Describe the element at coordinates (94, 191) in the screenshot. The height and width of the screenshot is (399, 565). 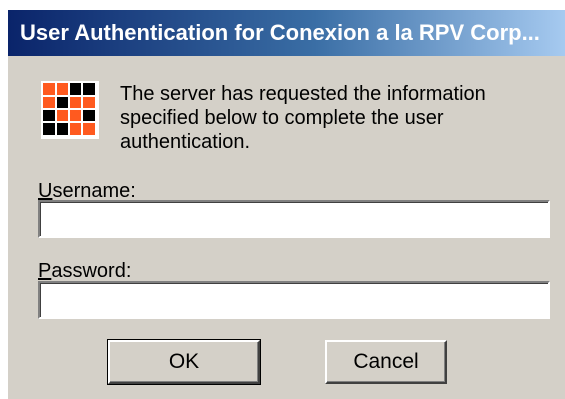
I see `username-label-text: sername:` at that location.